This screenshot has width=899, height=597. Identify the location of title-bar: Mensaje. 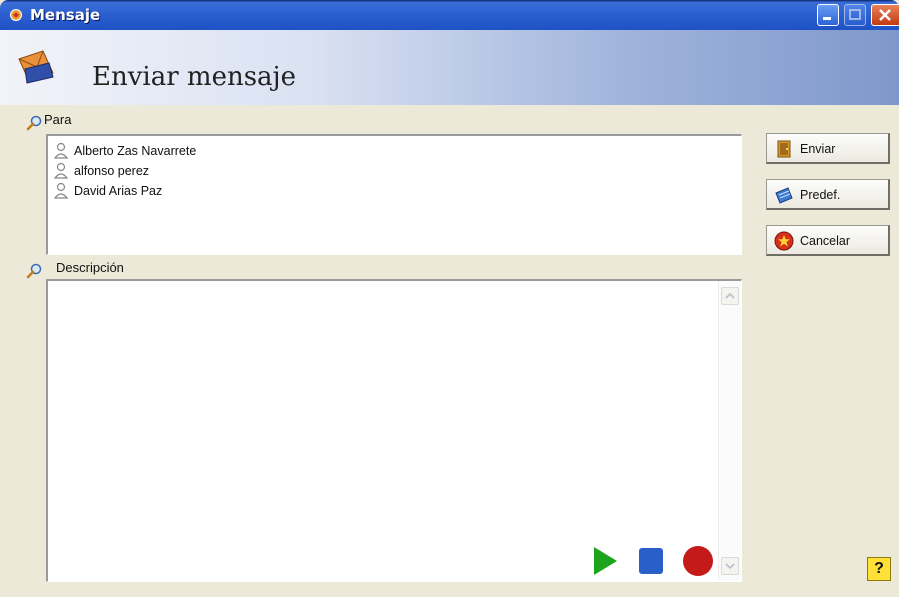
(449, 15).